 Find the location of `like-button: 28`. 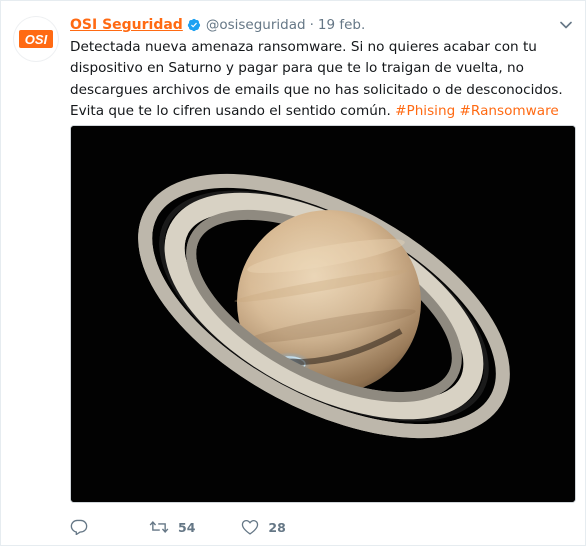

like-button: 28 is located at coordinates (263, 527).